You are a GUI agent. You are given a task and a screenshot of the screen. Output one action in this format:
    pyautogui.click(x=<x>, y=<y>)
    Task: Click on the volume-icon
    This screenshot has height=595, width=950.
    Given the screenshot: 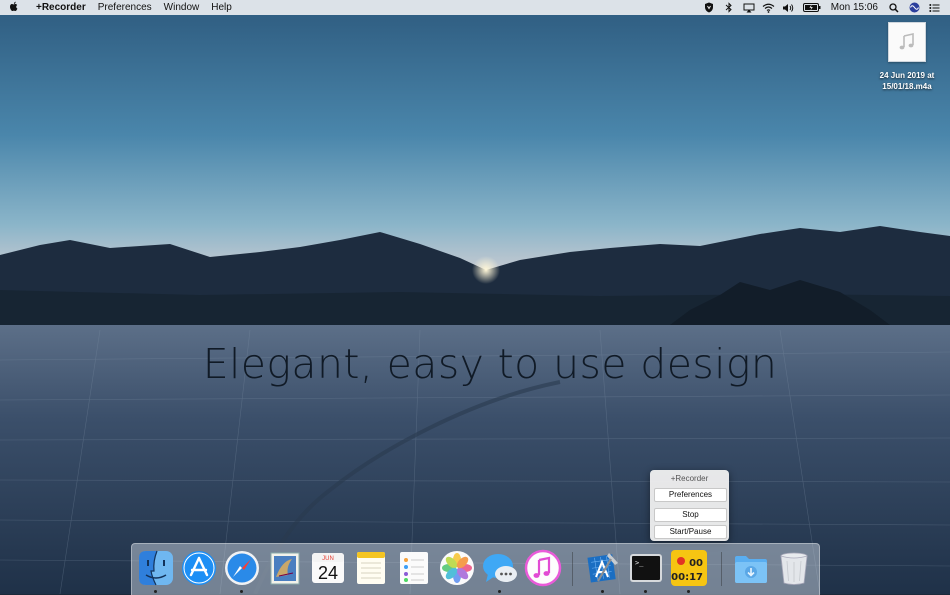 What is the action you would take?
    pyautogui.click(x=789, y=7)
    